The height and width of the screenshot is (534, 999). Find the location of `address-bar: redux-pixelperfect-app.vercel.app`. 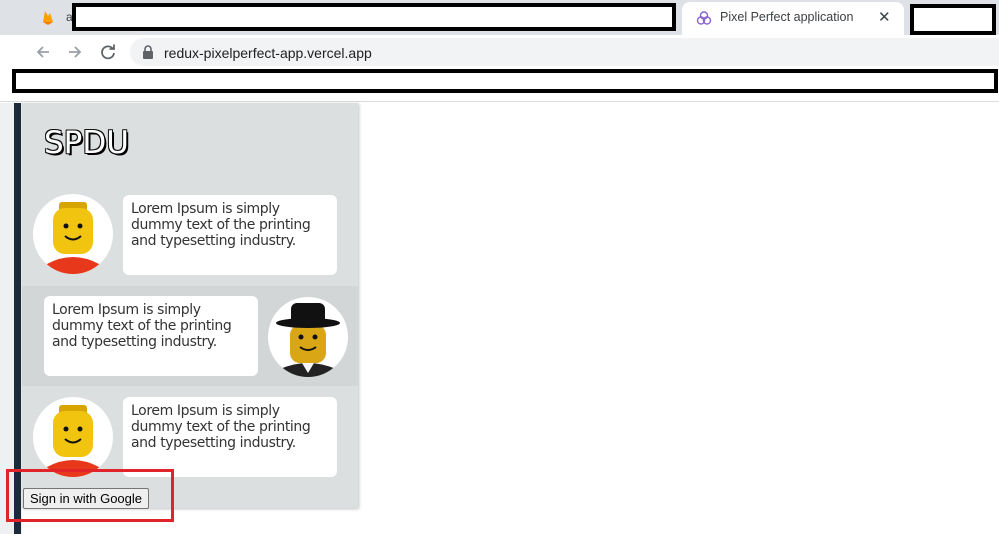

address-bar: redux-pixelperfect-app.vercel.app is located at coordinates (564, 52).